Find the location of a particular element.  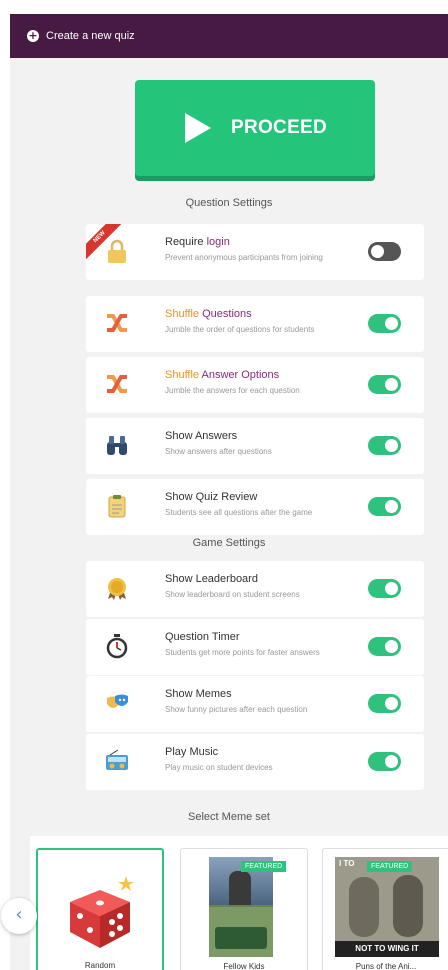

meme-caption: Fellow Kids is located at coordinates (244, 966).